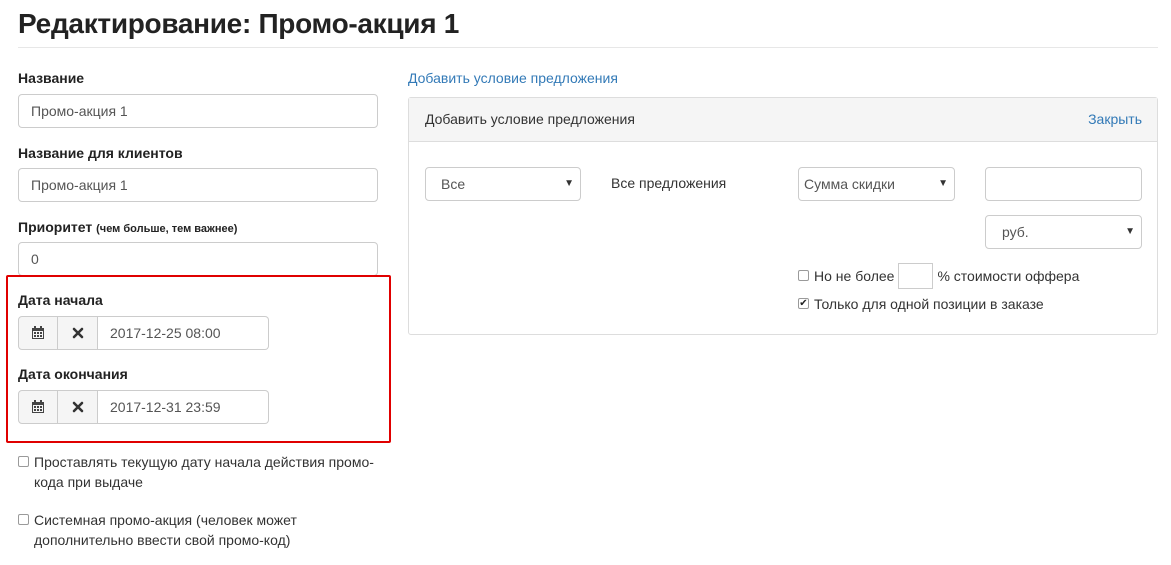 This screenshot has height=565, width=1171. Describe the element at coordinates (929, 304) in the screenshot. I see `single-position-text: Только для одной позиции в заказе` at that location.